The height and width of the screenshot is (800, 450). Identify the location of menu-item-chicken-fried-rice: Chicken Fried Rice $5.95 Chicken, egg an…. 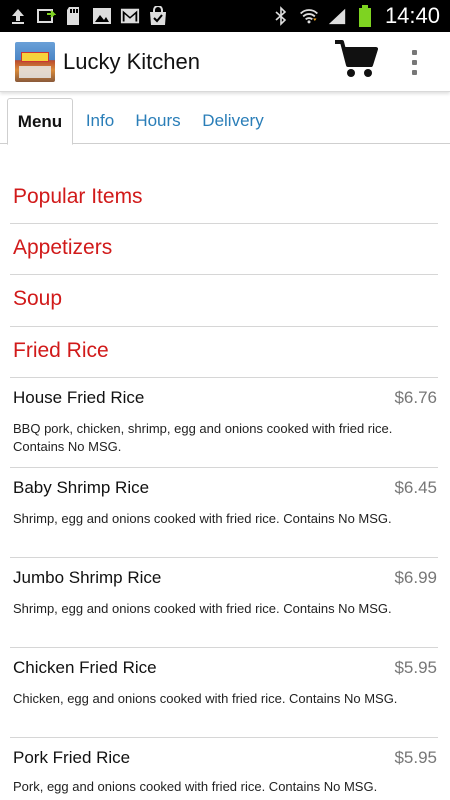
(225, 693).